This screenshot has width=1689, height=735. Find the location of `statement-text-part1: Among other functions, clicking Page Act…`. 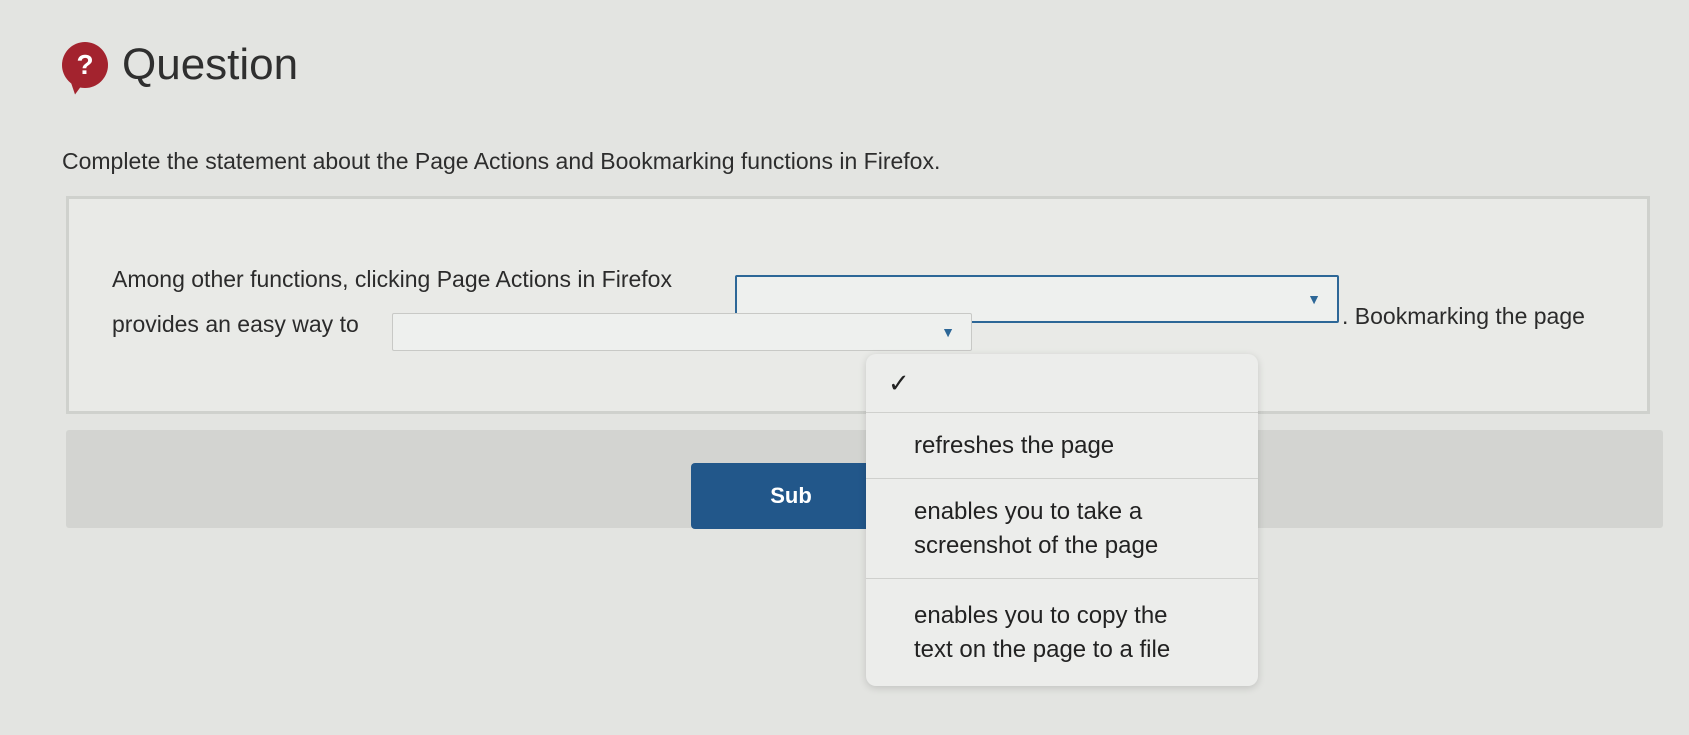

statement-text-part1: Among other functions, clicking Page Act… is located at coordinates (392, 279).